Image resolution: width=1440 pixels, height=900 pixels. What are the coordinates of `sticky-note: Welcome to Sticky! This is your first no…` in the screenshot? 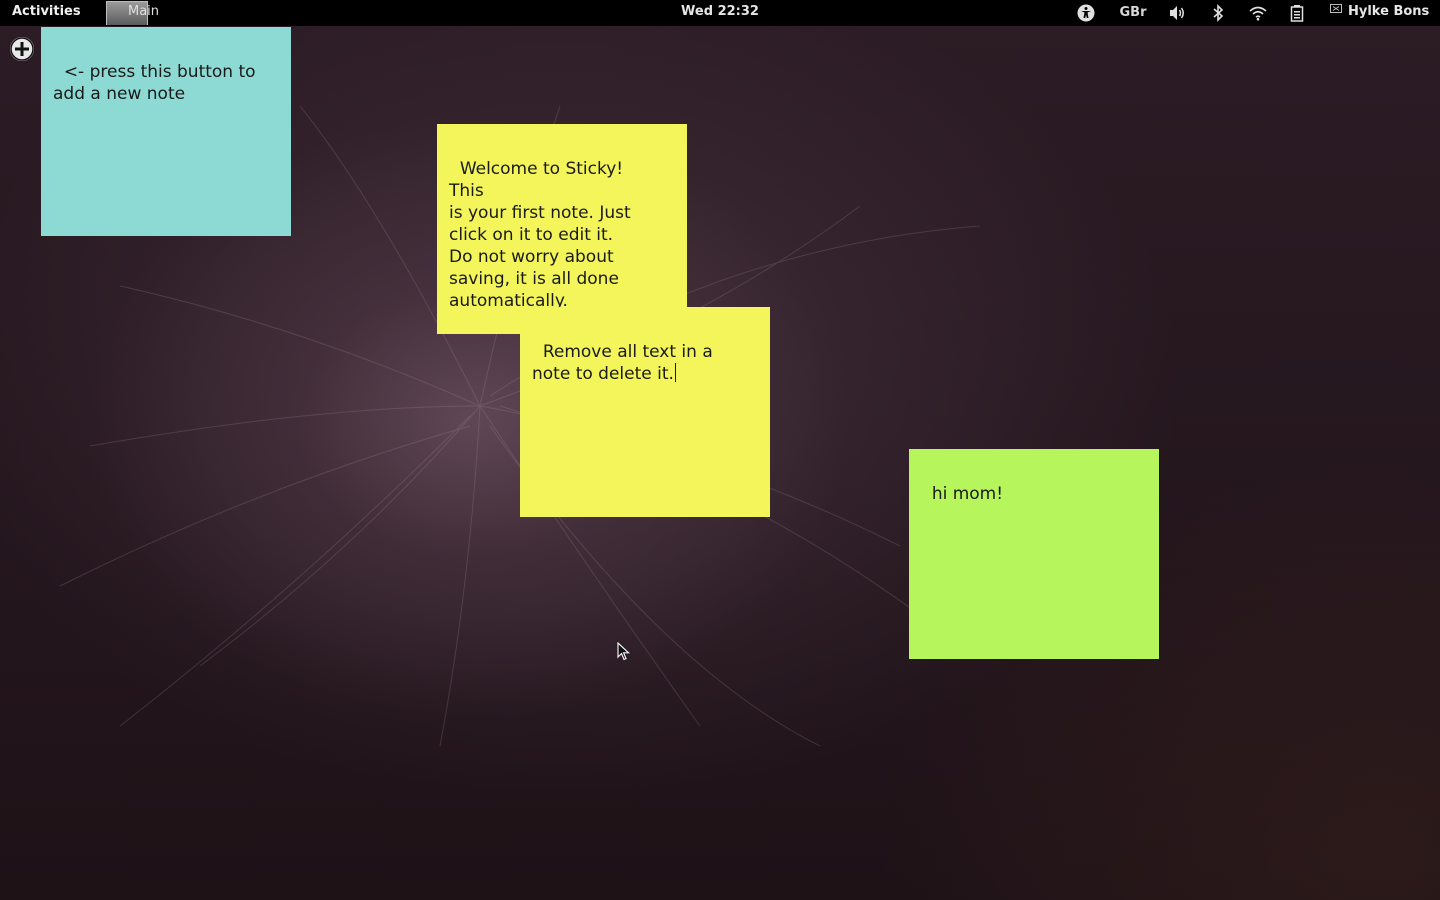 It's located at (562, 229).